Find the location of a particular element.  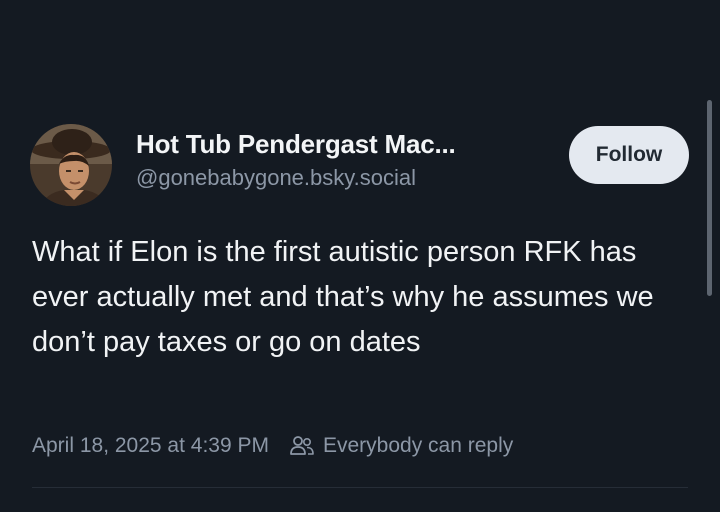

reply-setting-label: Everybody can reply is located at coordinates (418, 445).